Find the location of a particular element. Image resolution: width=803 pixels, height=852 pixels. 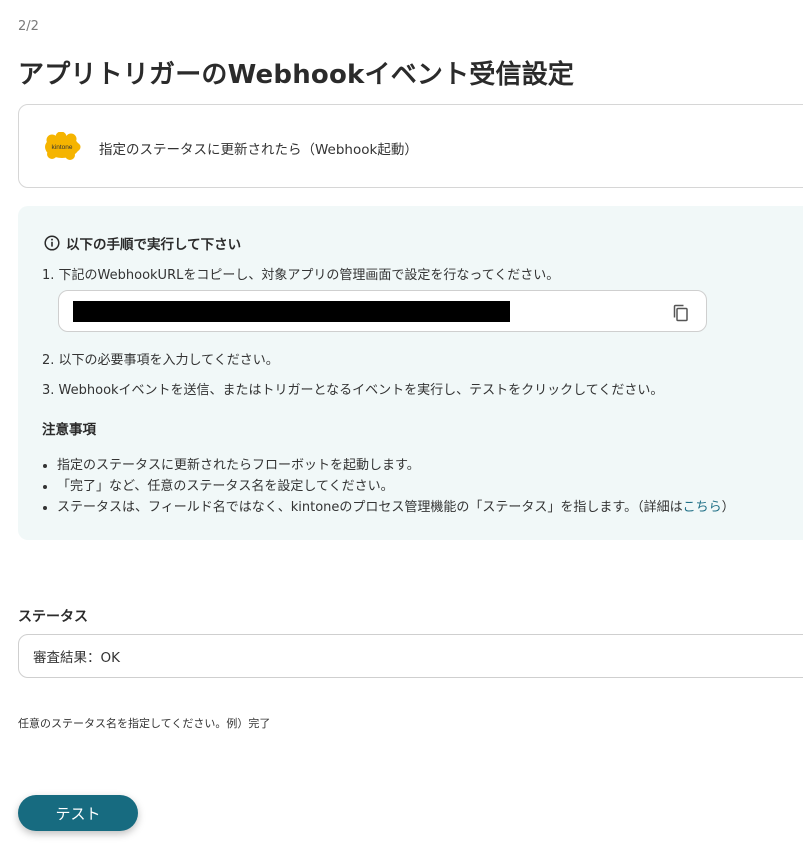

info-icon is located at coordinates (52, 243).